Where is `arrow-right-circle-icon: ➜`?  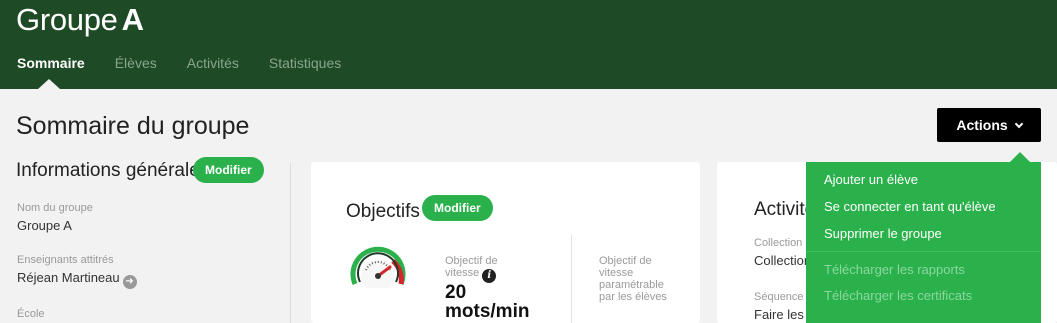 arrow-right-circle-icon: ➜ is located at coordinates (129, 282).